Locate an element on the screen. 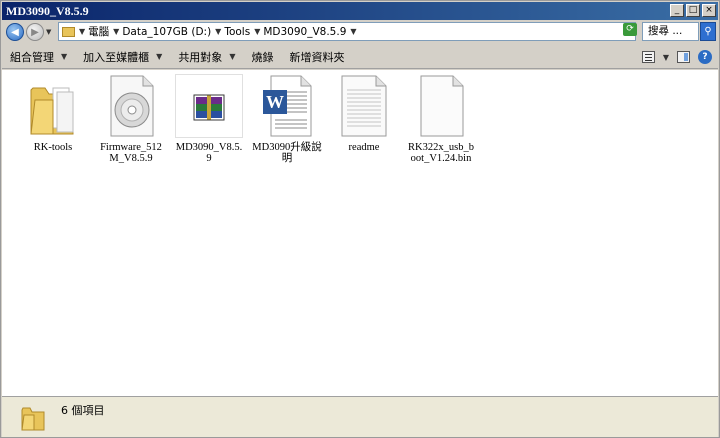 The width and height of the screenshot is (720, 438). new-folder-button: 新增資料夾 is located at coordinates (316, 57).